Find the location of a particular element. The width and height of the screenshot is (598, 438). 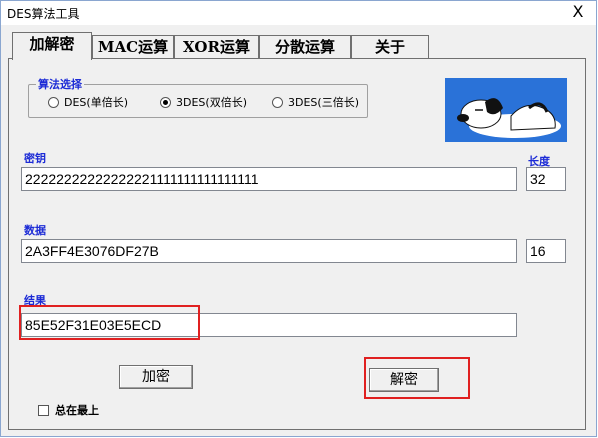

decrypt-highlight is located at coordinates (417, 378).